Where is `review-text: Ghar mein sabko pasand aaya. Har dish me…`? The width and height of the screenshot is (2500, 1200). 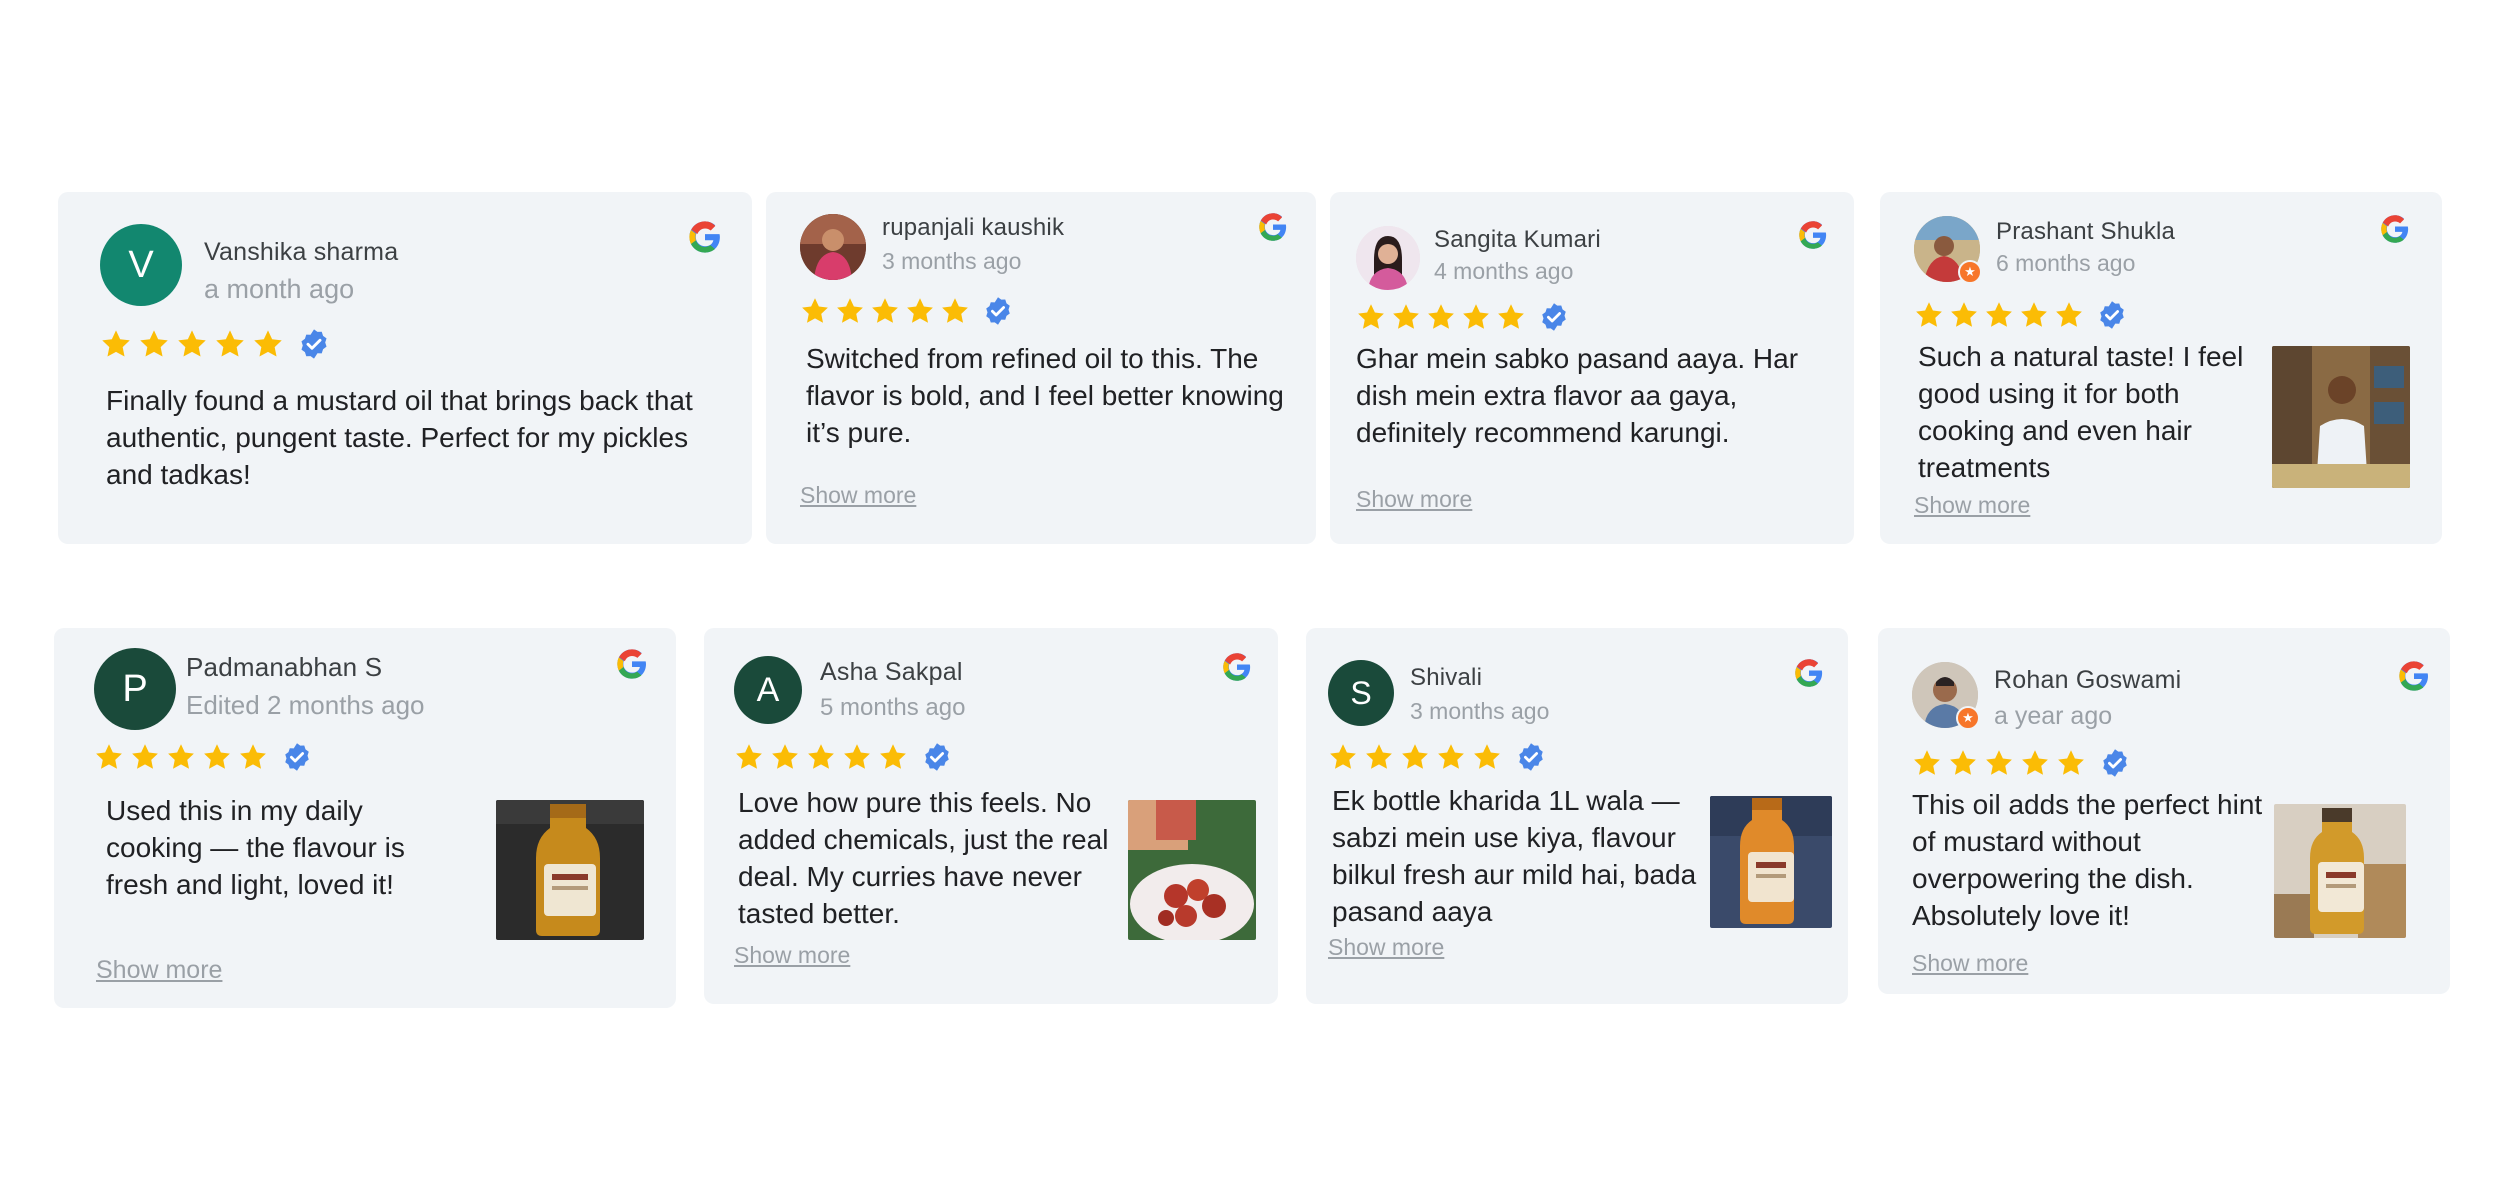
review-text: Ghar mein sabko pasand aaya. Har dish me… is located at coordinates (1577, 395).